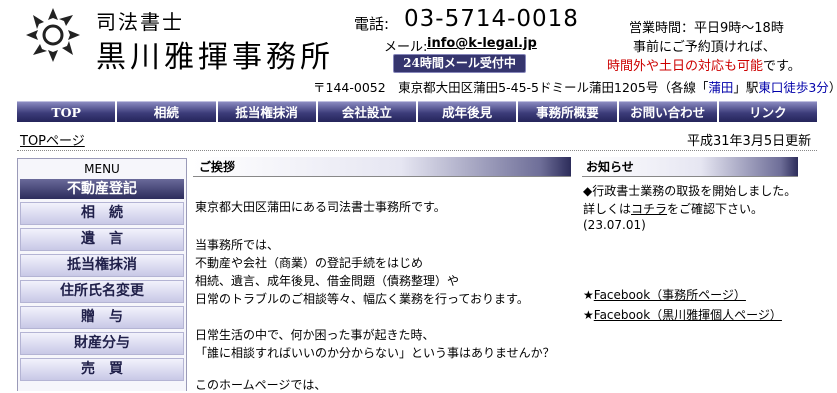  I want to click on firm-title-small: 司法書士, so click(140, 22).